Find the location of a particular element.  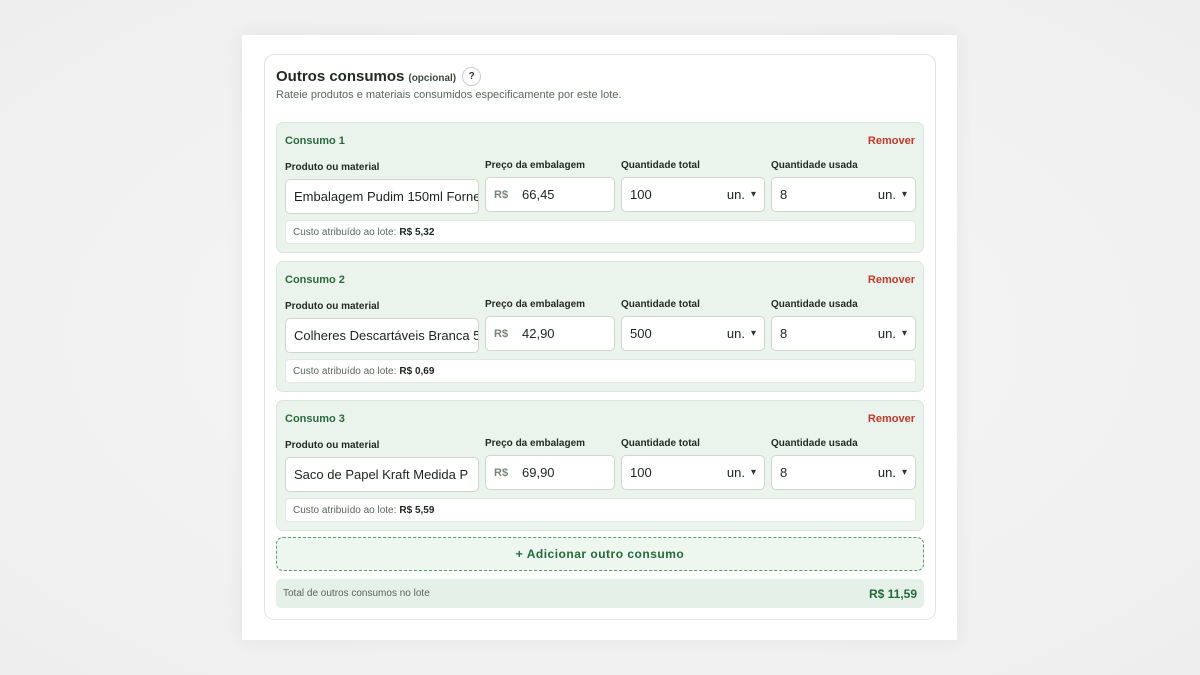

section-header: Outros consumos (opcional) ? is located at coordinates (379, 76).